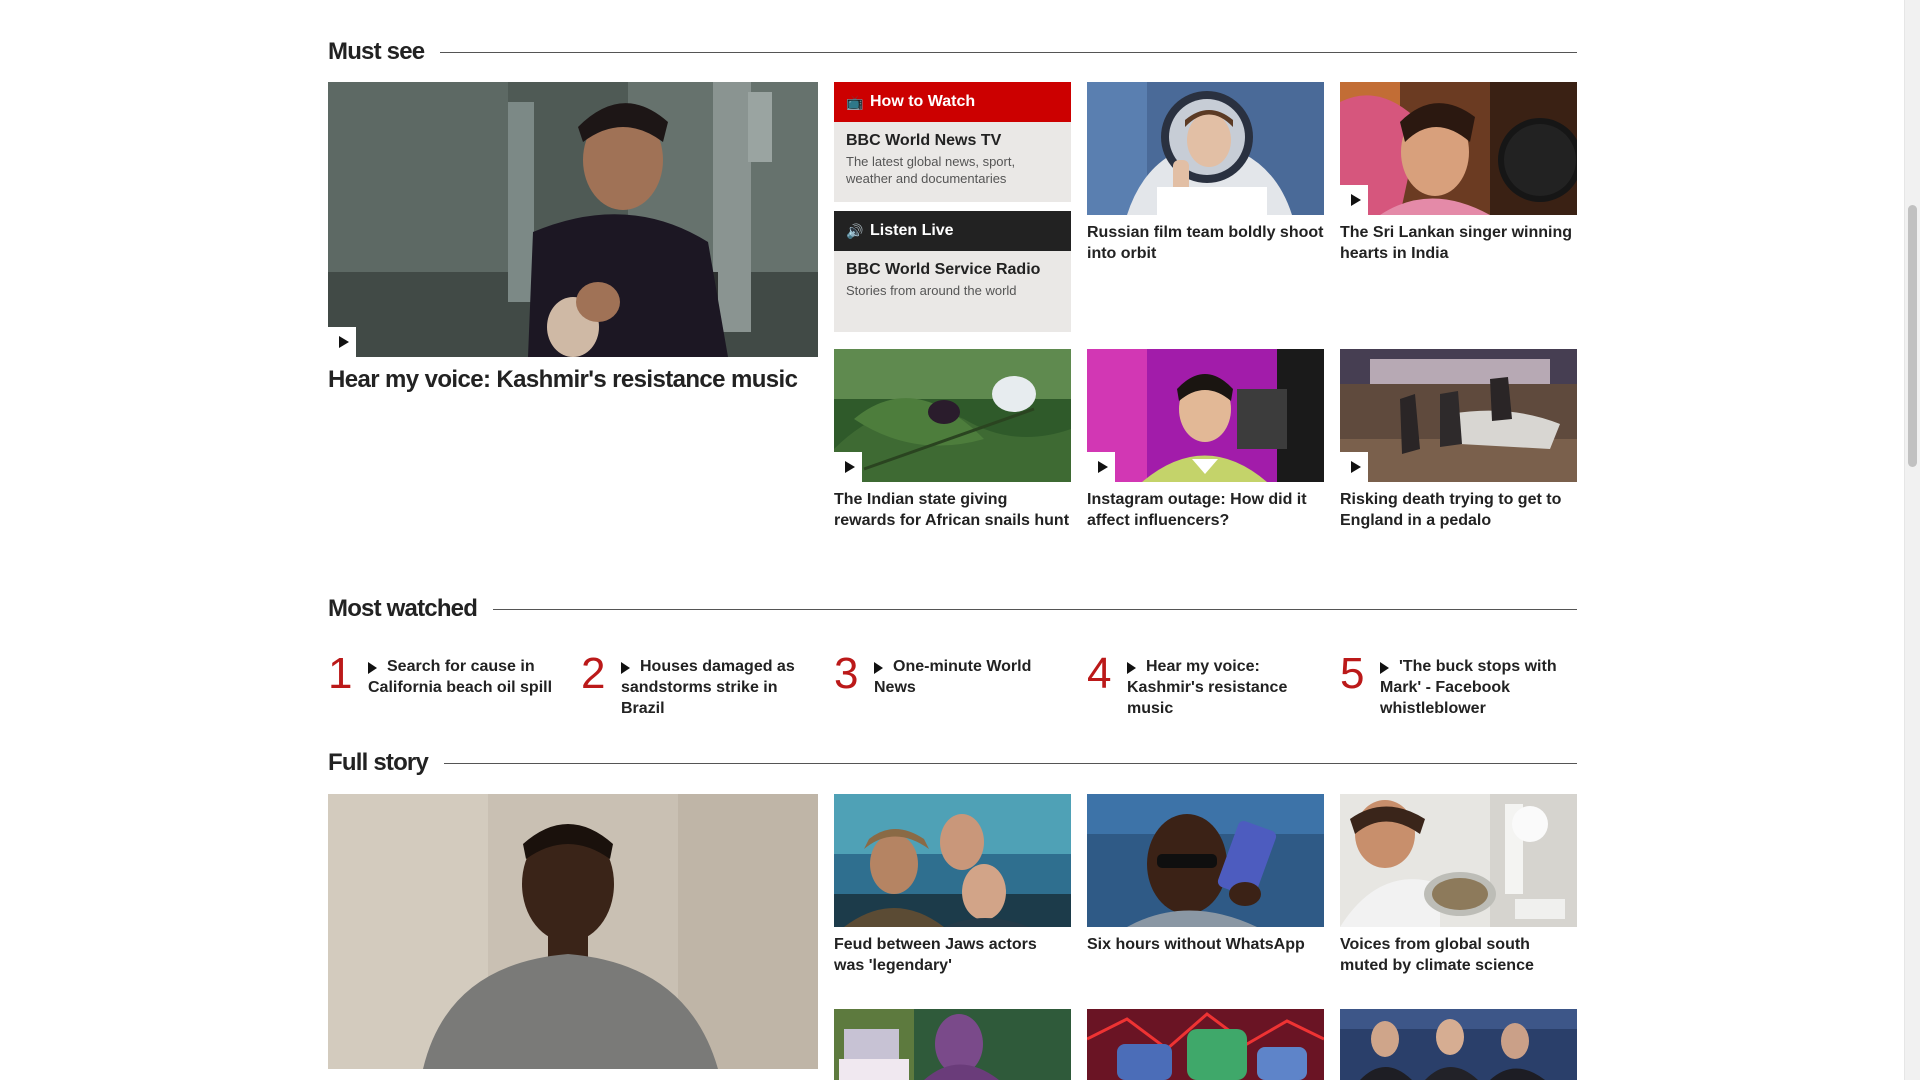  I want to click on listen-live-name: BBC World Service Radio, so click(943, 269).